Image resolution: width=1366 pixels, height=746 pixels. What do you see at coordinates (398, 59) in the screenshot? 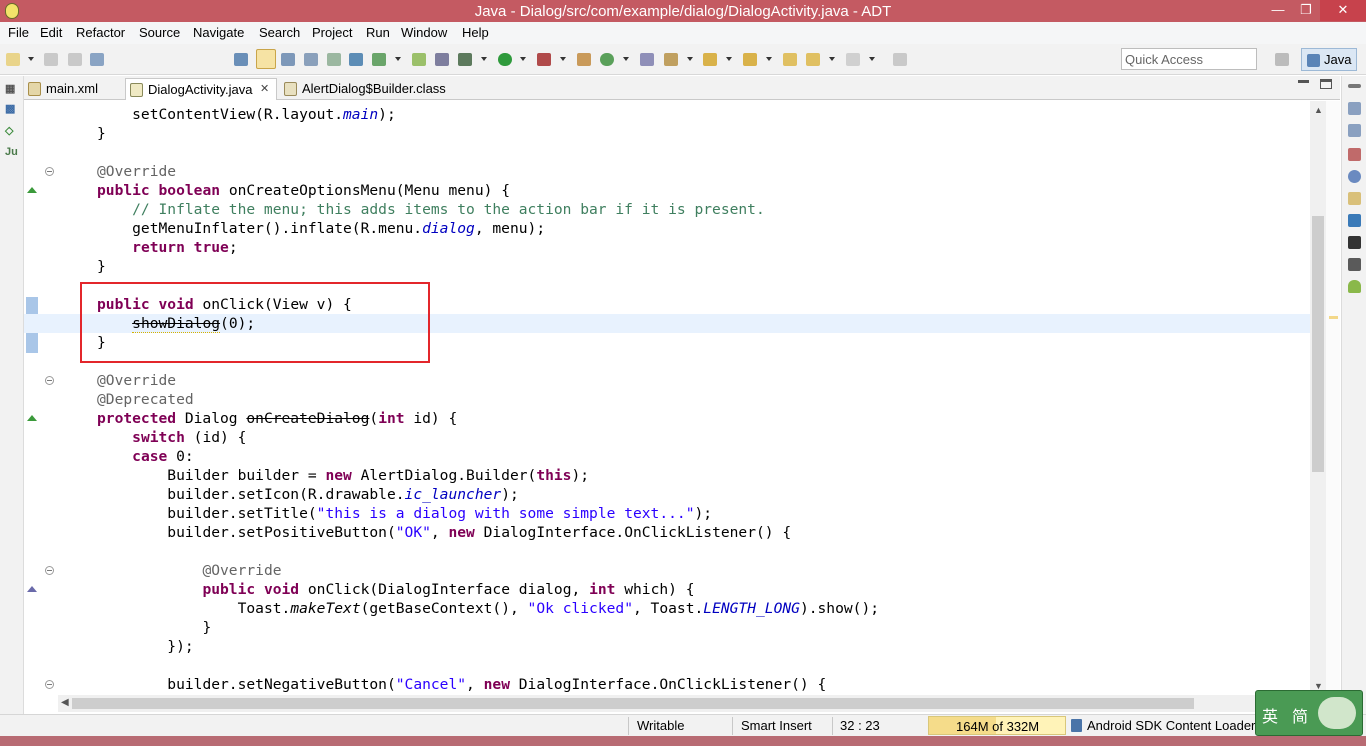
I see `lint-dropdown-icon` at bounding box center [398, 59].